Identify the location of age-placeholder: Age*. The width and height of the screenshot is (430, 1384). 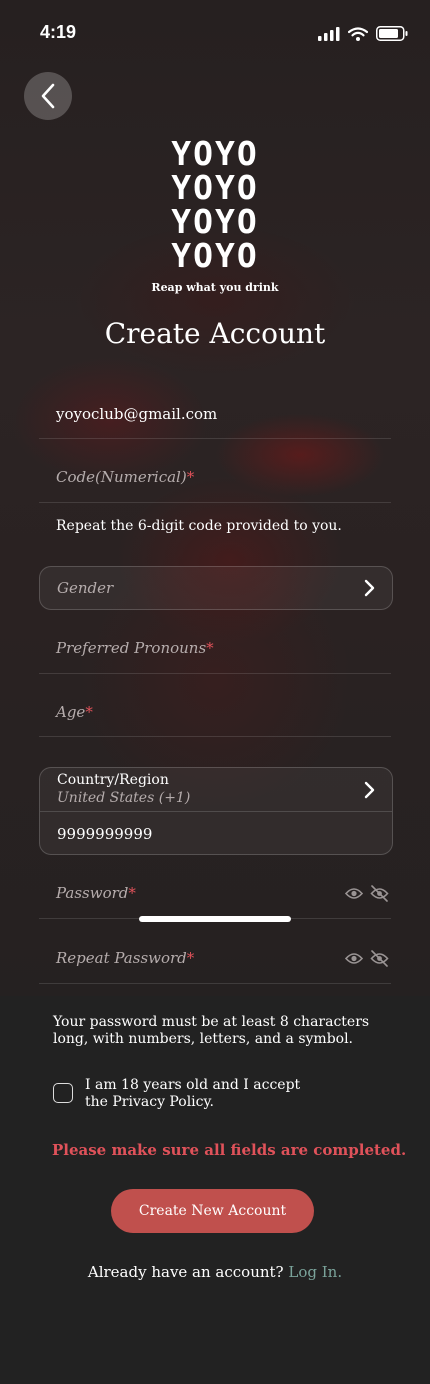
(74, 712).